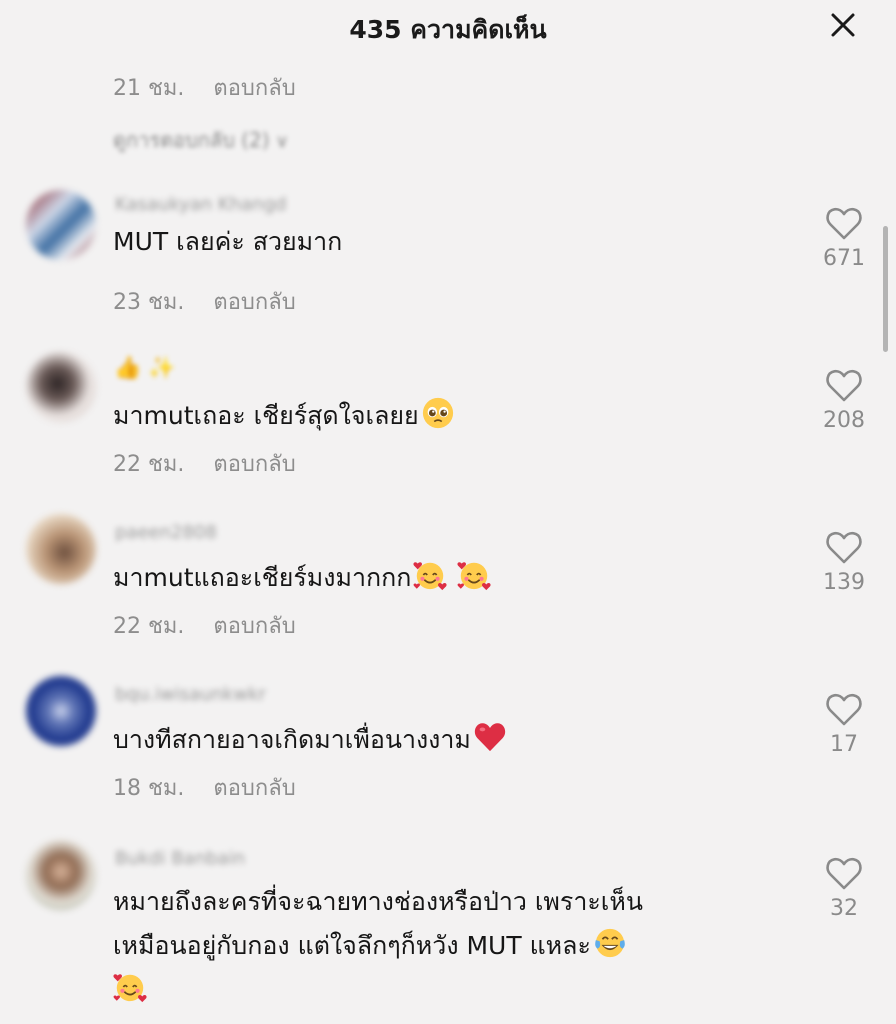 Image resolution: width=896 pixels, height=1024 pixels. I want to click on comment-time: 18 ชม., so click(149, 788).